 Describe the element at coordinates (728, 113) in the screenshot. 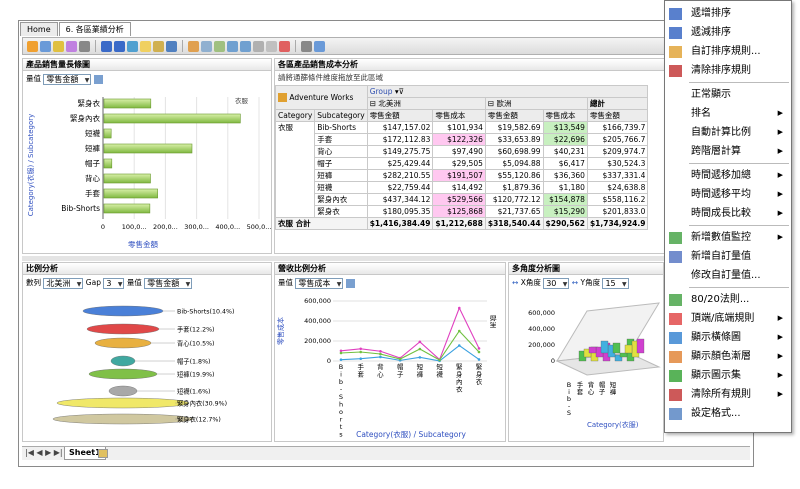

I see `menu-item: 排名 ▶` at that location.